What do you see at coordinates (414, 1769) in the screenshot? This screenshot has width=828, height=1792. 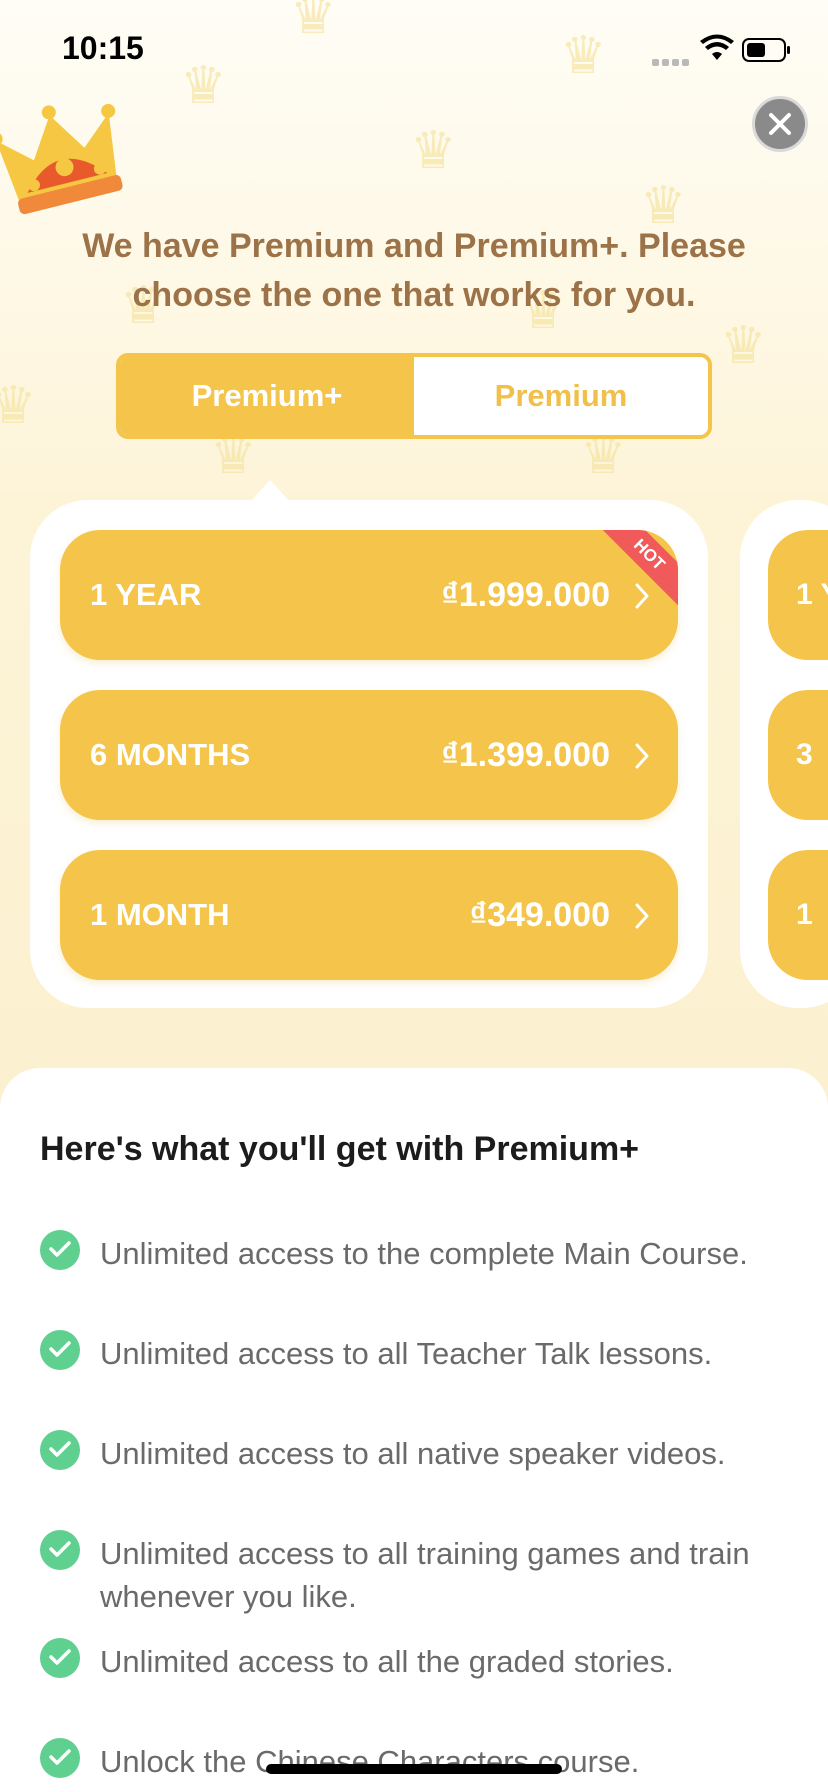 I see `home-indicator` at bounding box center [414, 1769].